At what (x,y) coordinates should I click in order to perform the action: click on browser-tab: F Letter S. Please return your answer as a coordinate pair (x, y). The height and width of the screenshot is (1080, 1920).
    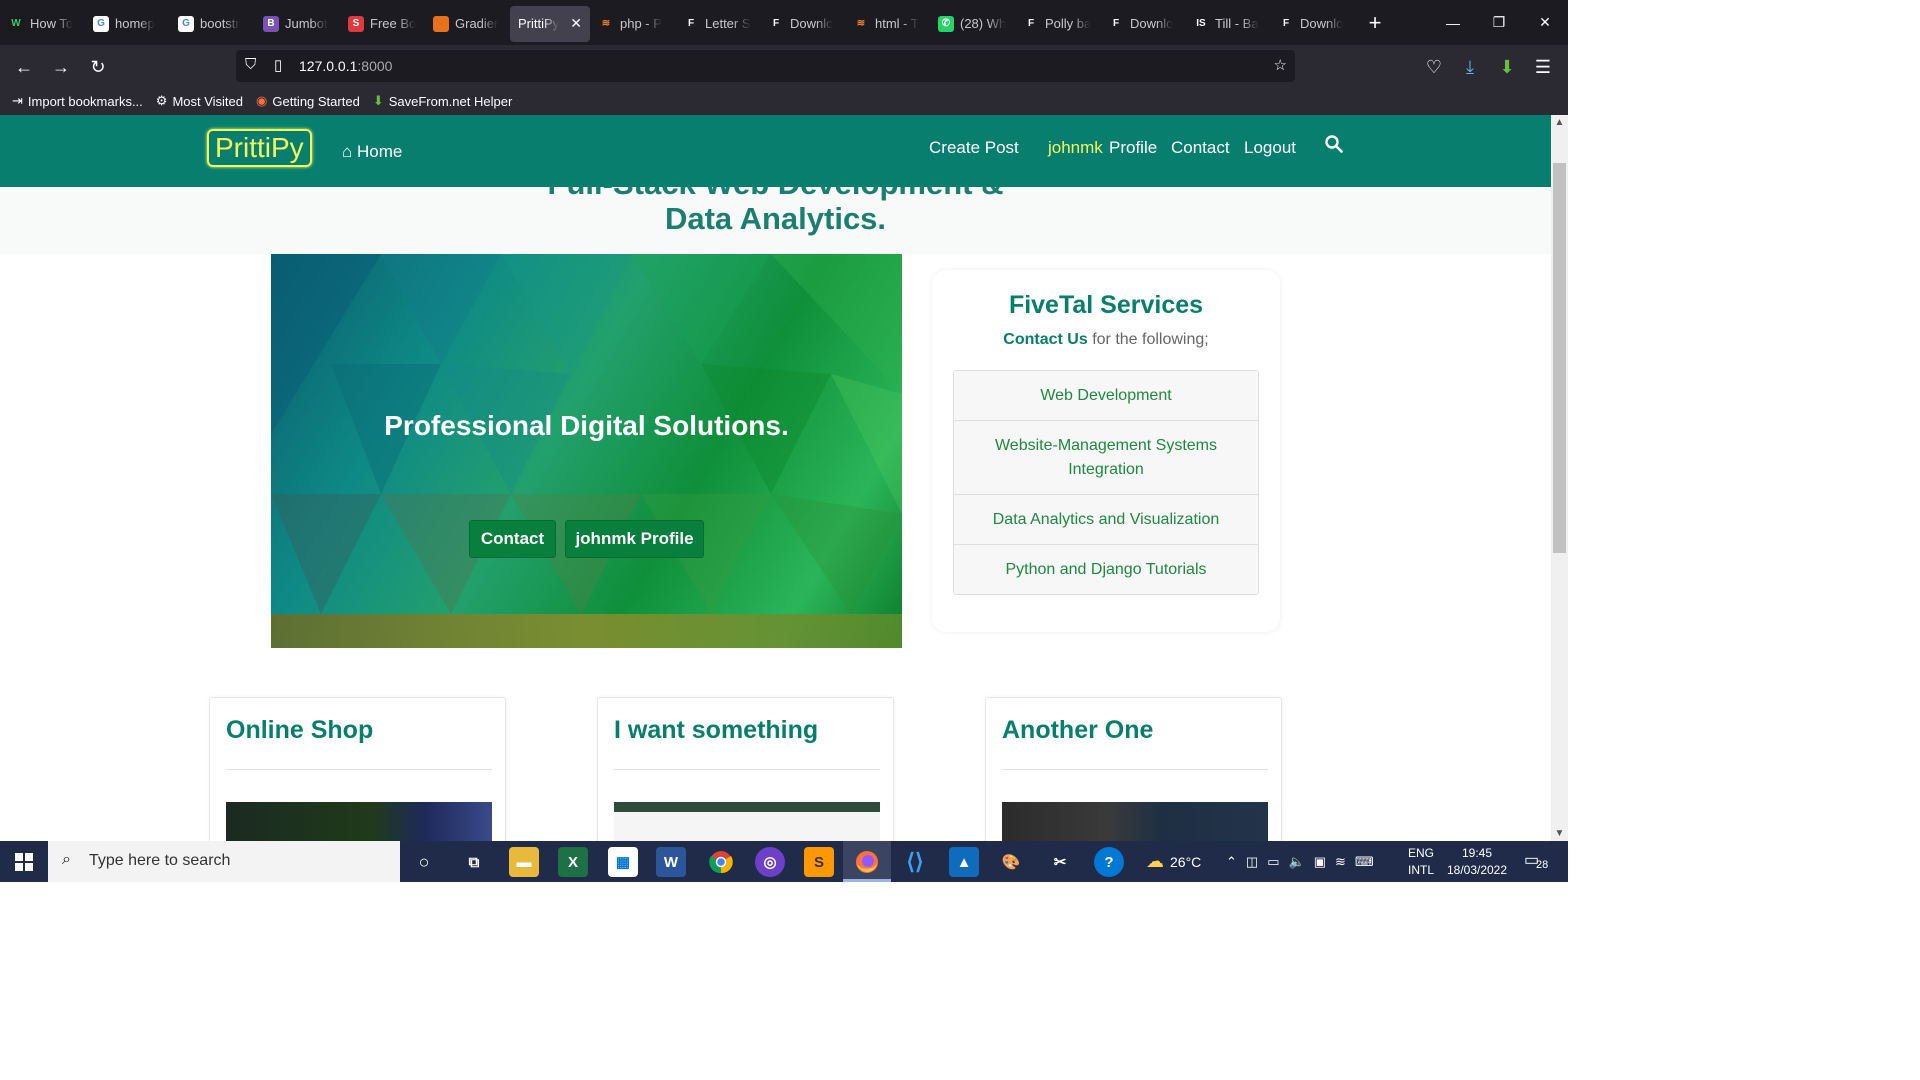
    Looking at the image, I should click on (717, 24).